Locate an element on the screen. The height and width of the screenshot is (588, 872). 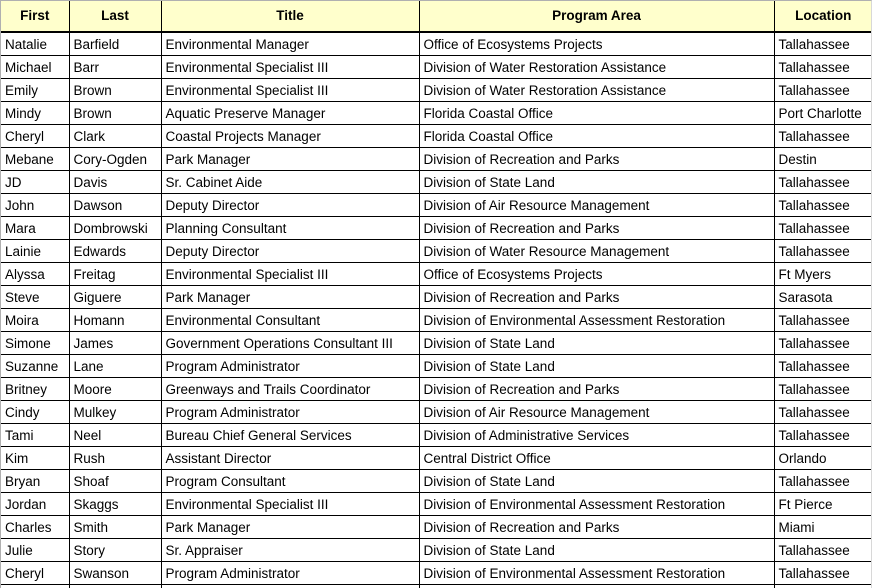
cell-title: Government Operations Consultant III is located at coordinates (290, 343).